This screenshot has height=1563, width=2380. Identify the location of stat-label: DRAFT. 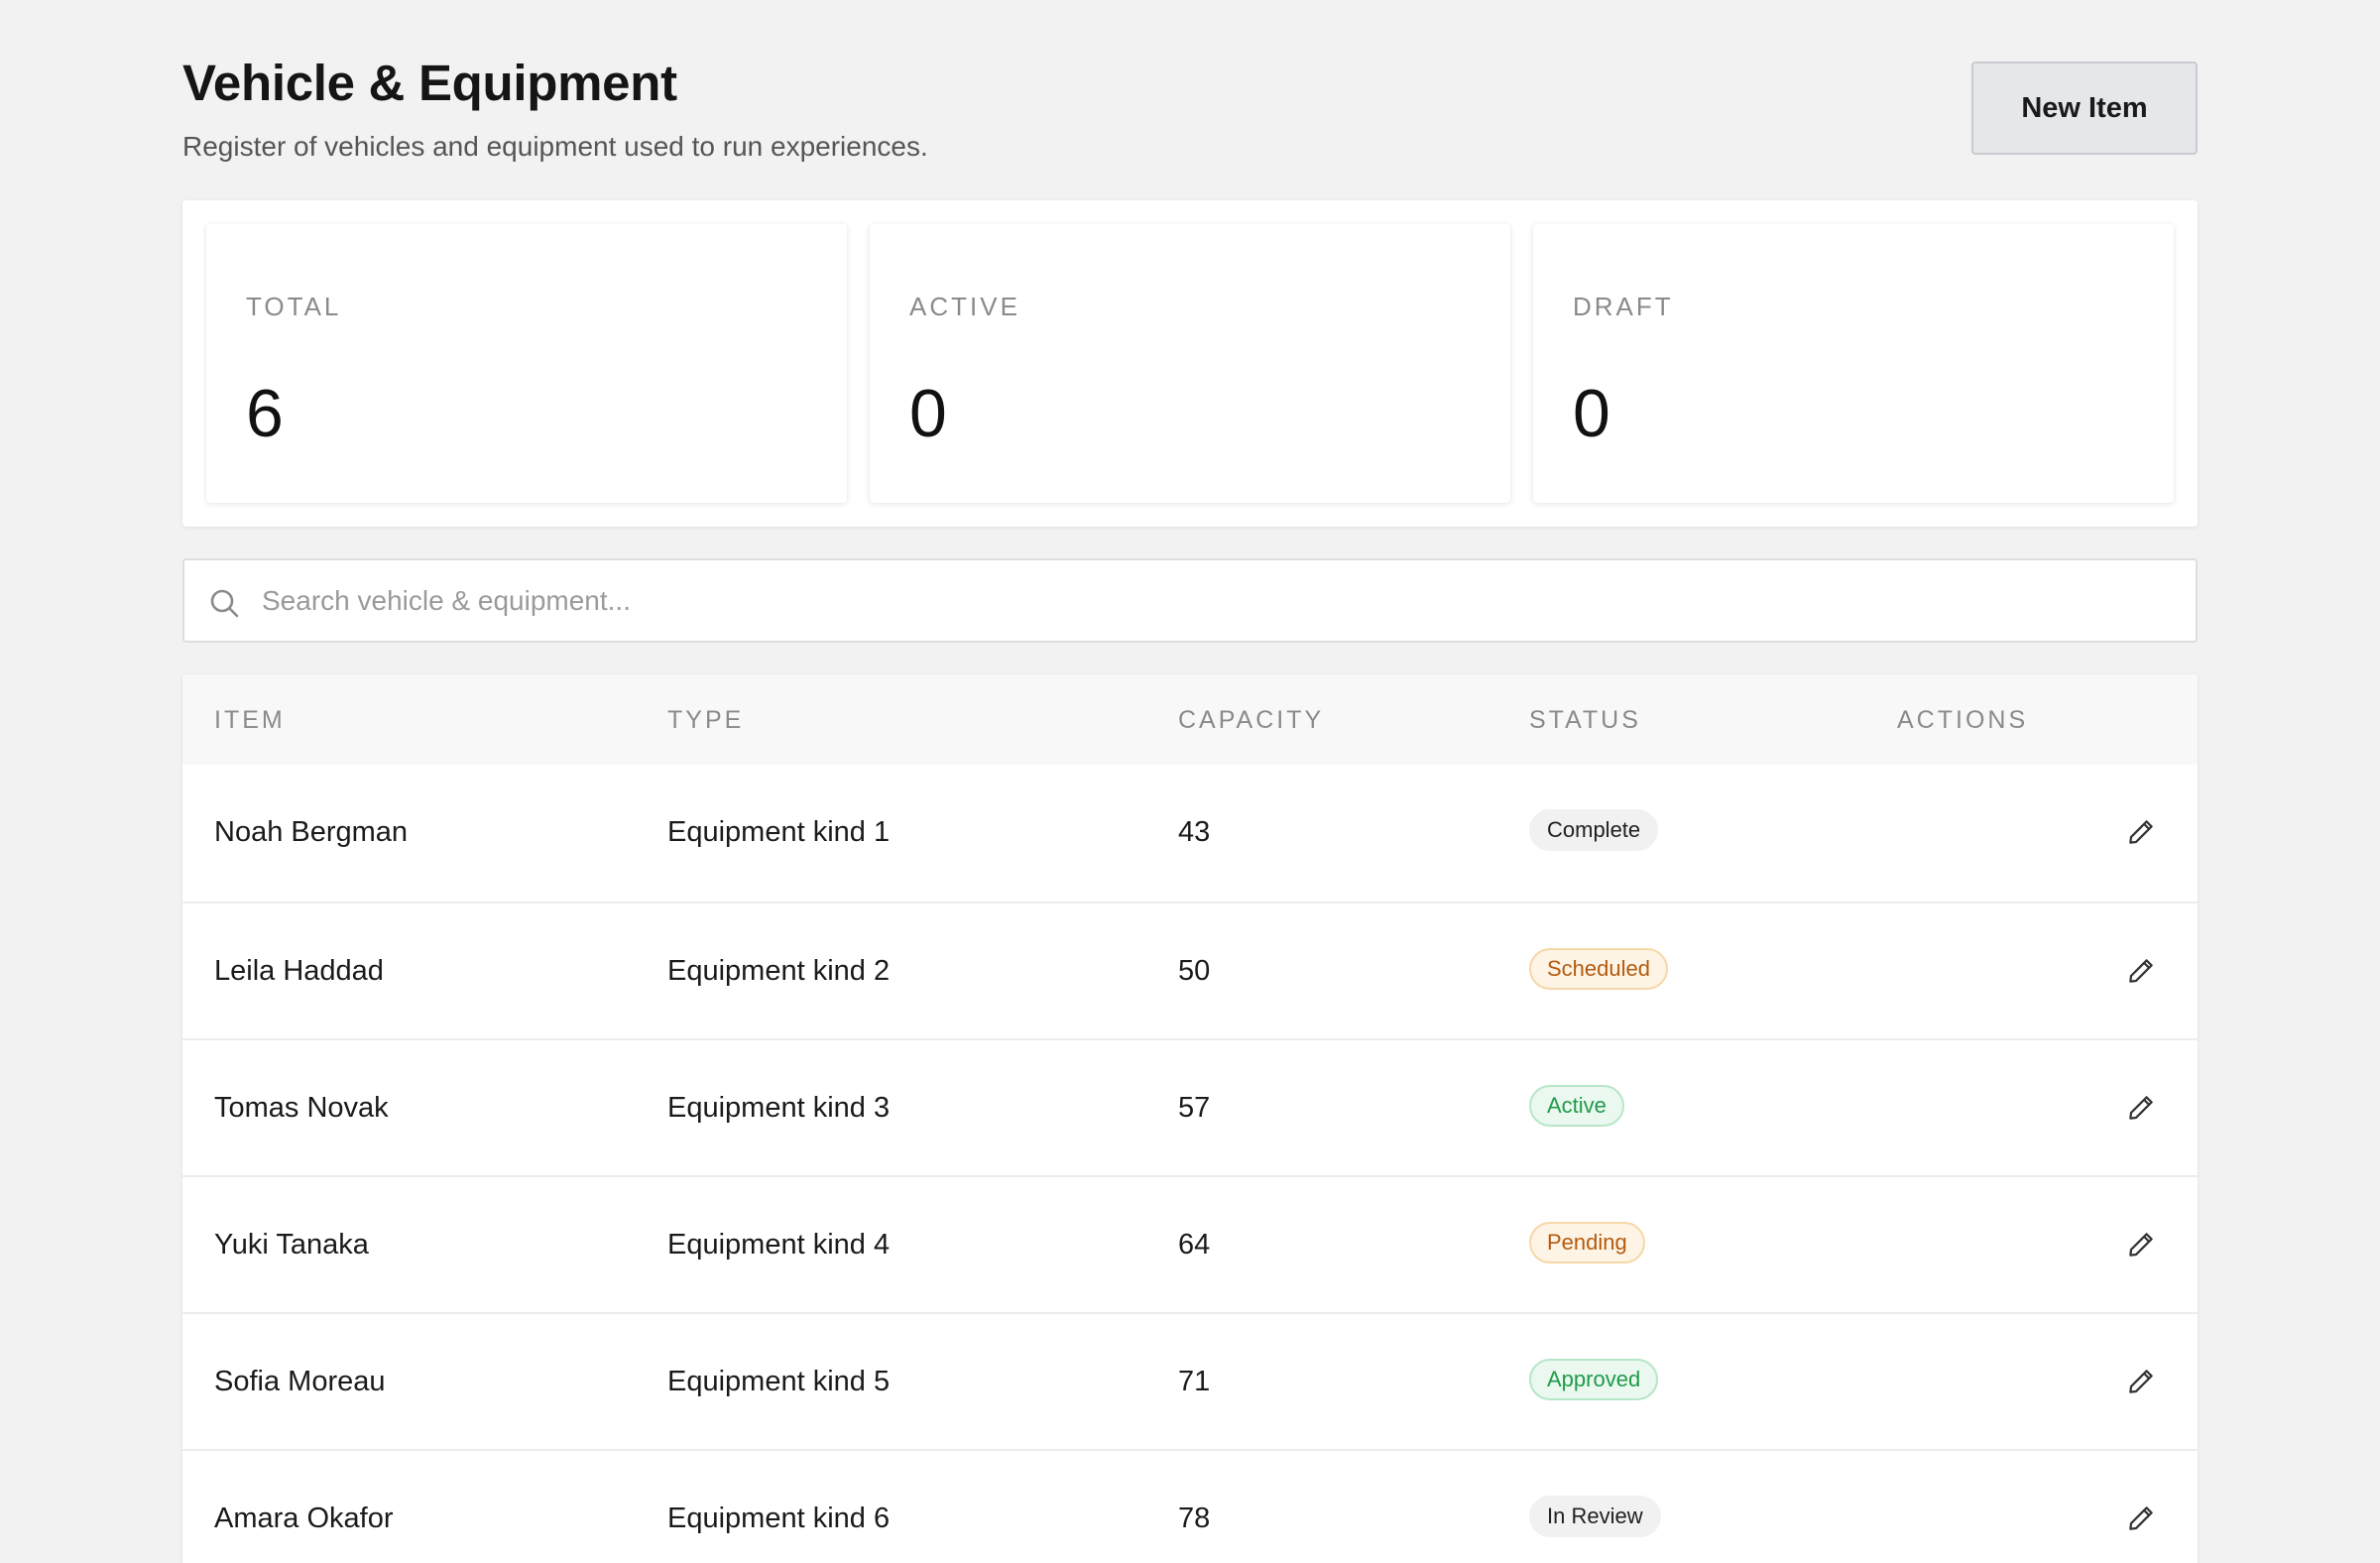
(1623, 306).